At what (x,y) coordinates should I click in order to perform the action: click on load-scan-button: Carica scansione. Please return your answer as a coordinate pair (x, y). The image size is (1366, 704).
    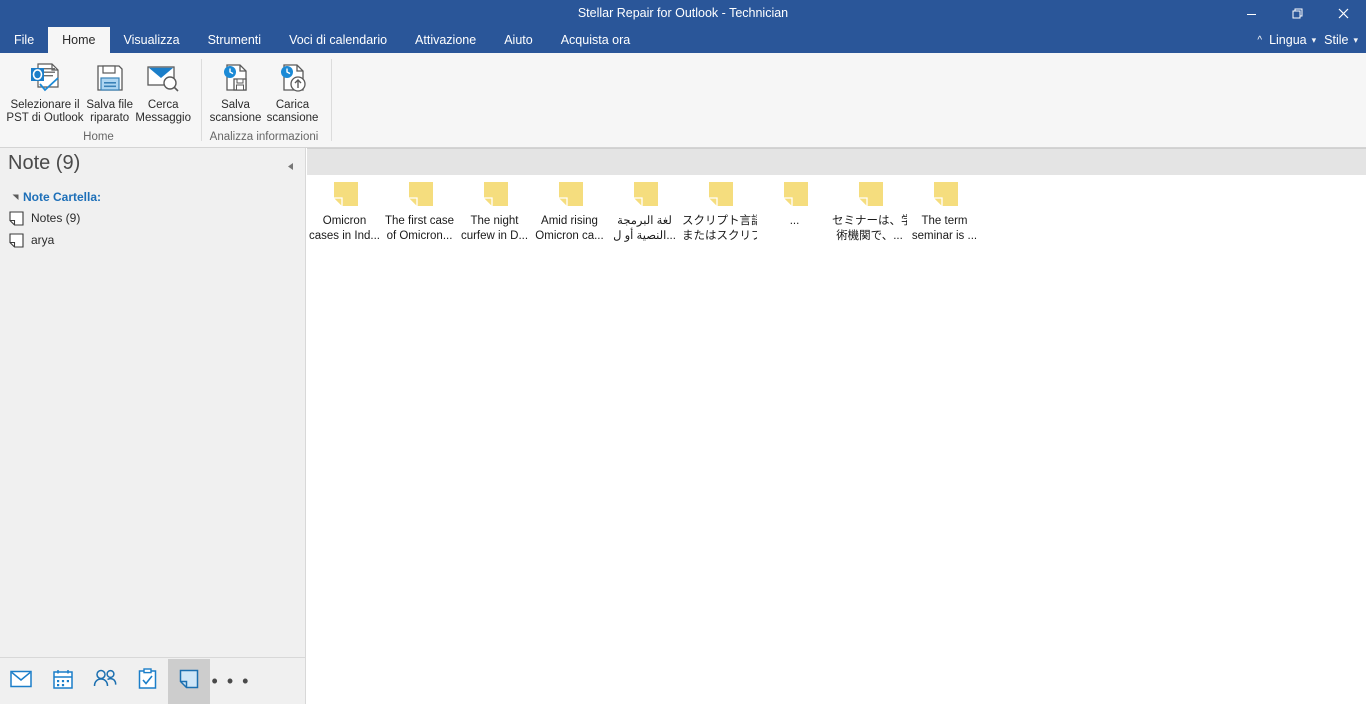
    Looking at the image, I should click on (292, 91).